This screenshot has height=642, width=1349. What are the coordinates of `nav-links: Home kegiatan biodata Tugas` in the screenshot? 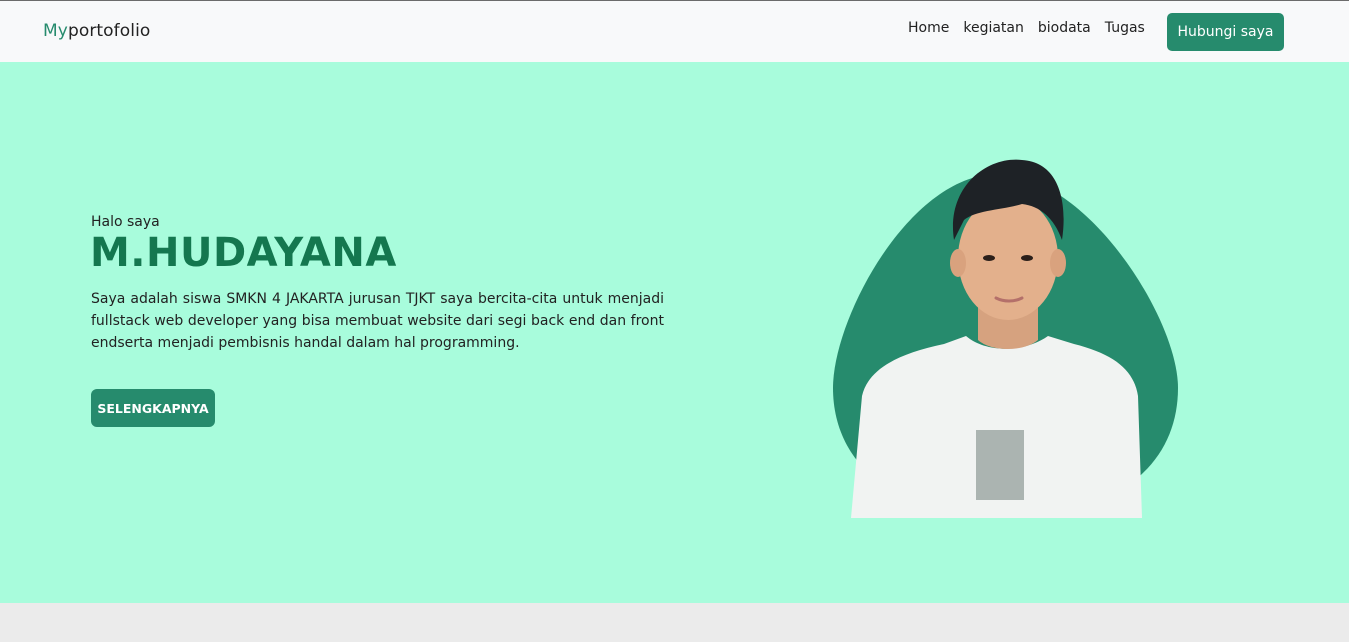 It's located at (1033, 28).